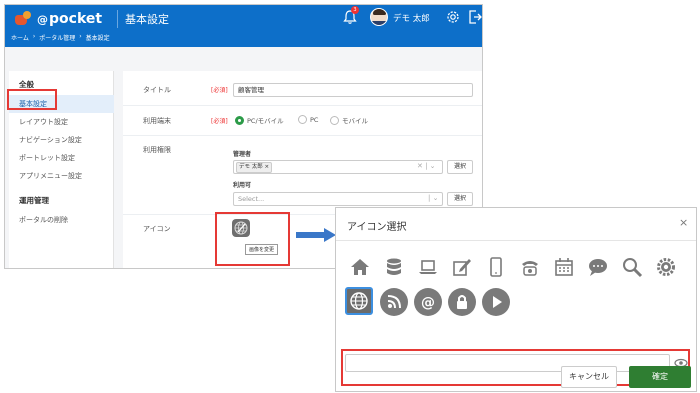 Image resolution: width=700 pixels, height=393 pixels. I want to click on calendar-icon, so click(564, 267).